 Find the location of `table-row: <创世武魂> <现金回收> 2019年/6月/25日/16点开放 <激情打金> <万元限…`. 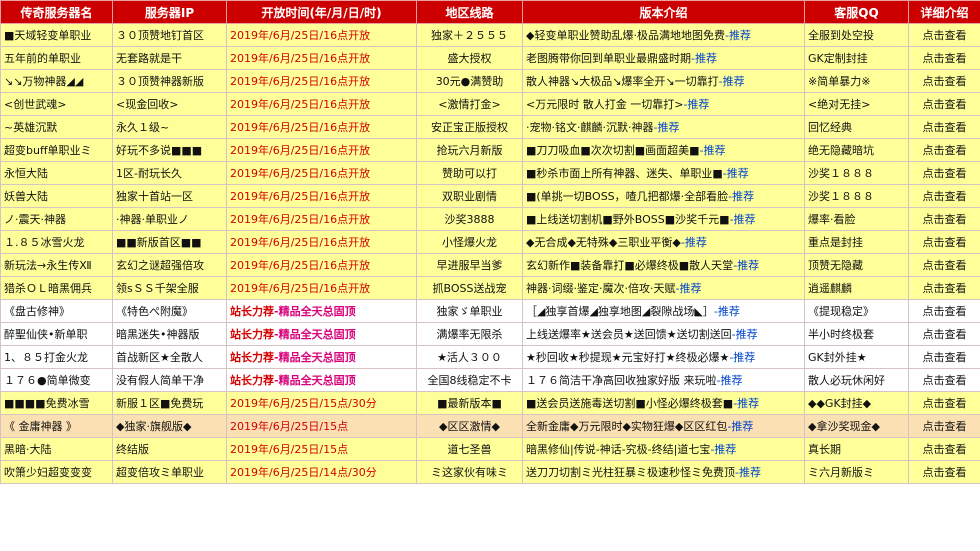

table-row: <创世武魂> <现金回收> 2019年/6月/25日/16点开放 <激情打金> <万元限… is located at coordinates (490, 104).